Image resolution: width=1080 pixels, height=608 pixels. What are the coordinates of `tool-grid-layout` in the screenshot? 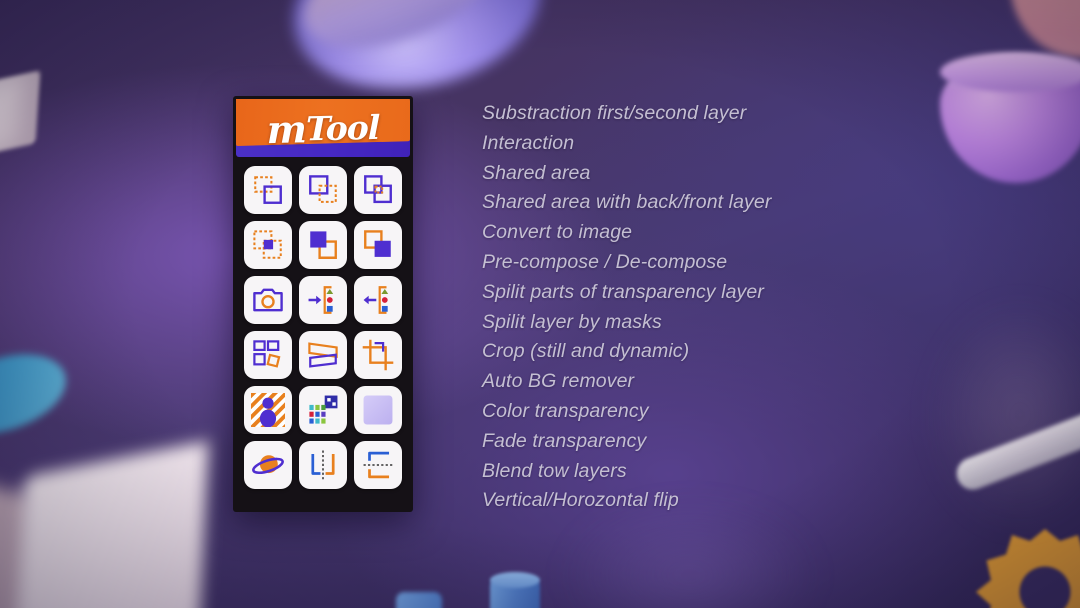 It's located at (268, 355).